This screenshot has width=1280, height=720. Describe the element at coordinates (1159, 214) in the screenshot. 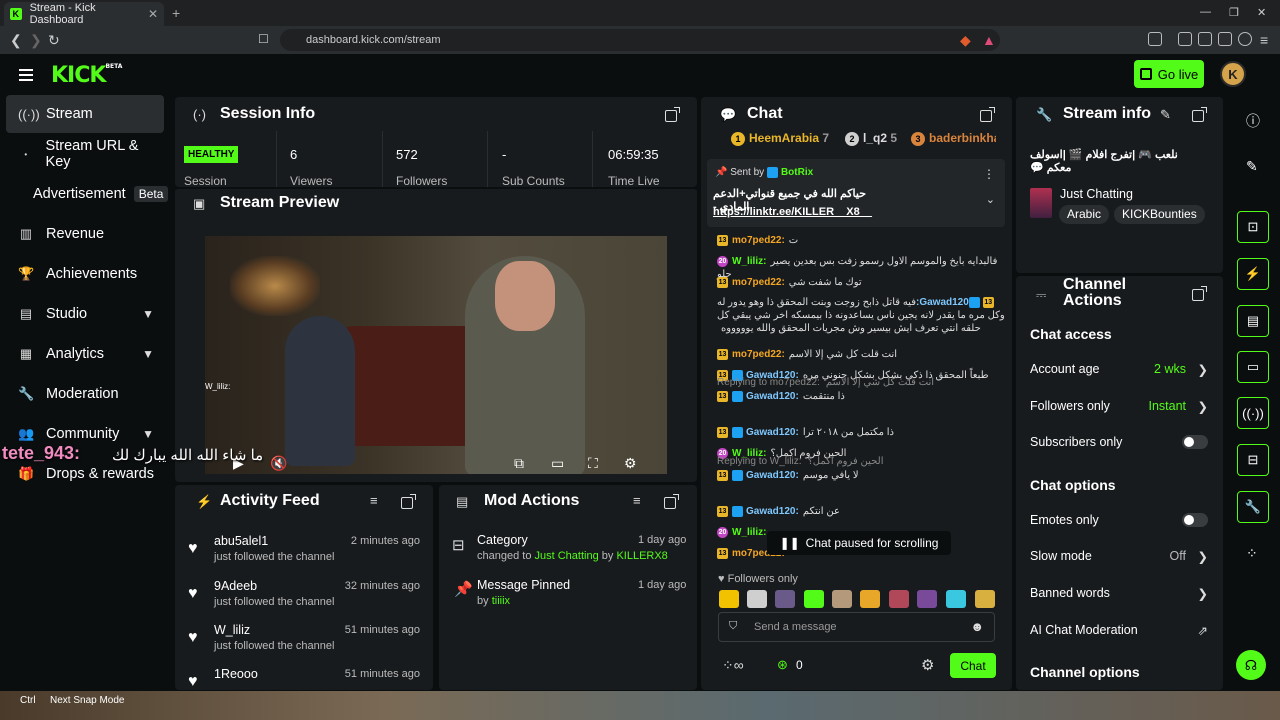

I see `tag-pill: KICKBounties` at that location.